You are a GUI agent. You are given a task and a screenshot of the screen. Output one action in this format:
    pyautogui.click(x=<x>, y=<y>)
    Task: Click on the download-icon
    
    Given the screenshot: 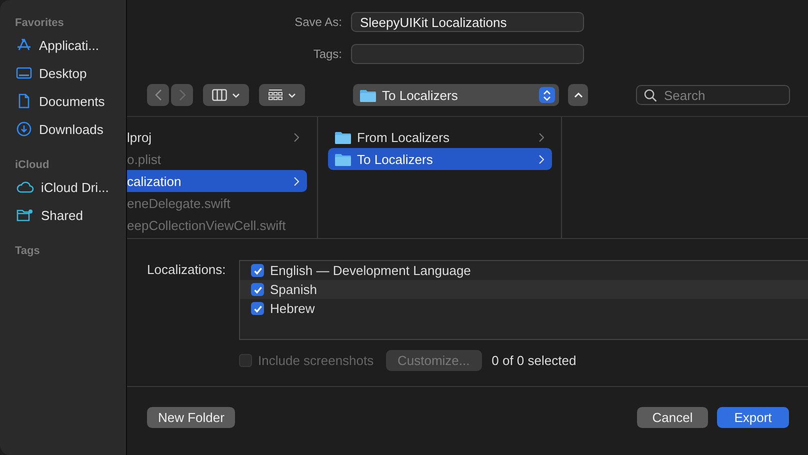 What is the action you would take?
    pyautogui.click(x=24, y=129)
    